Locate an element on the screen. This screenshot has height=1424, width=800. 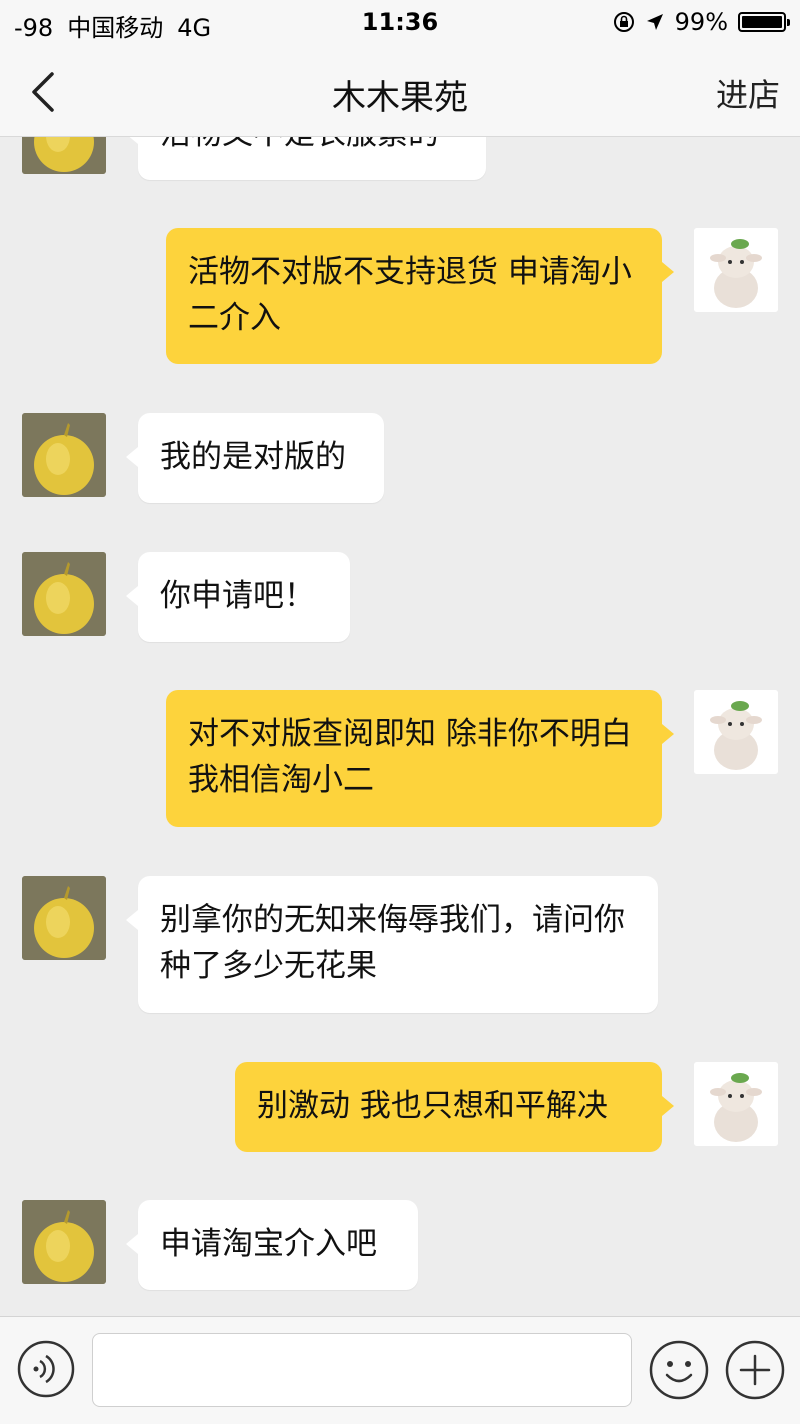
message-text: 活物不对版不支持退货 申请淘小二介入 is located at coordinates (410, 295).